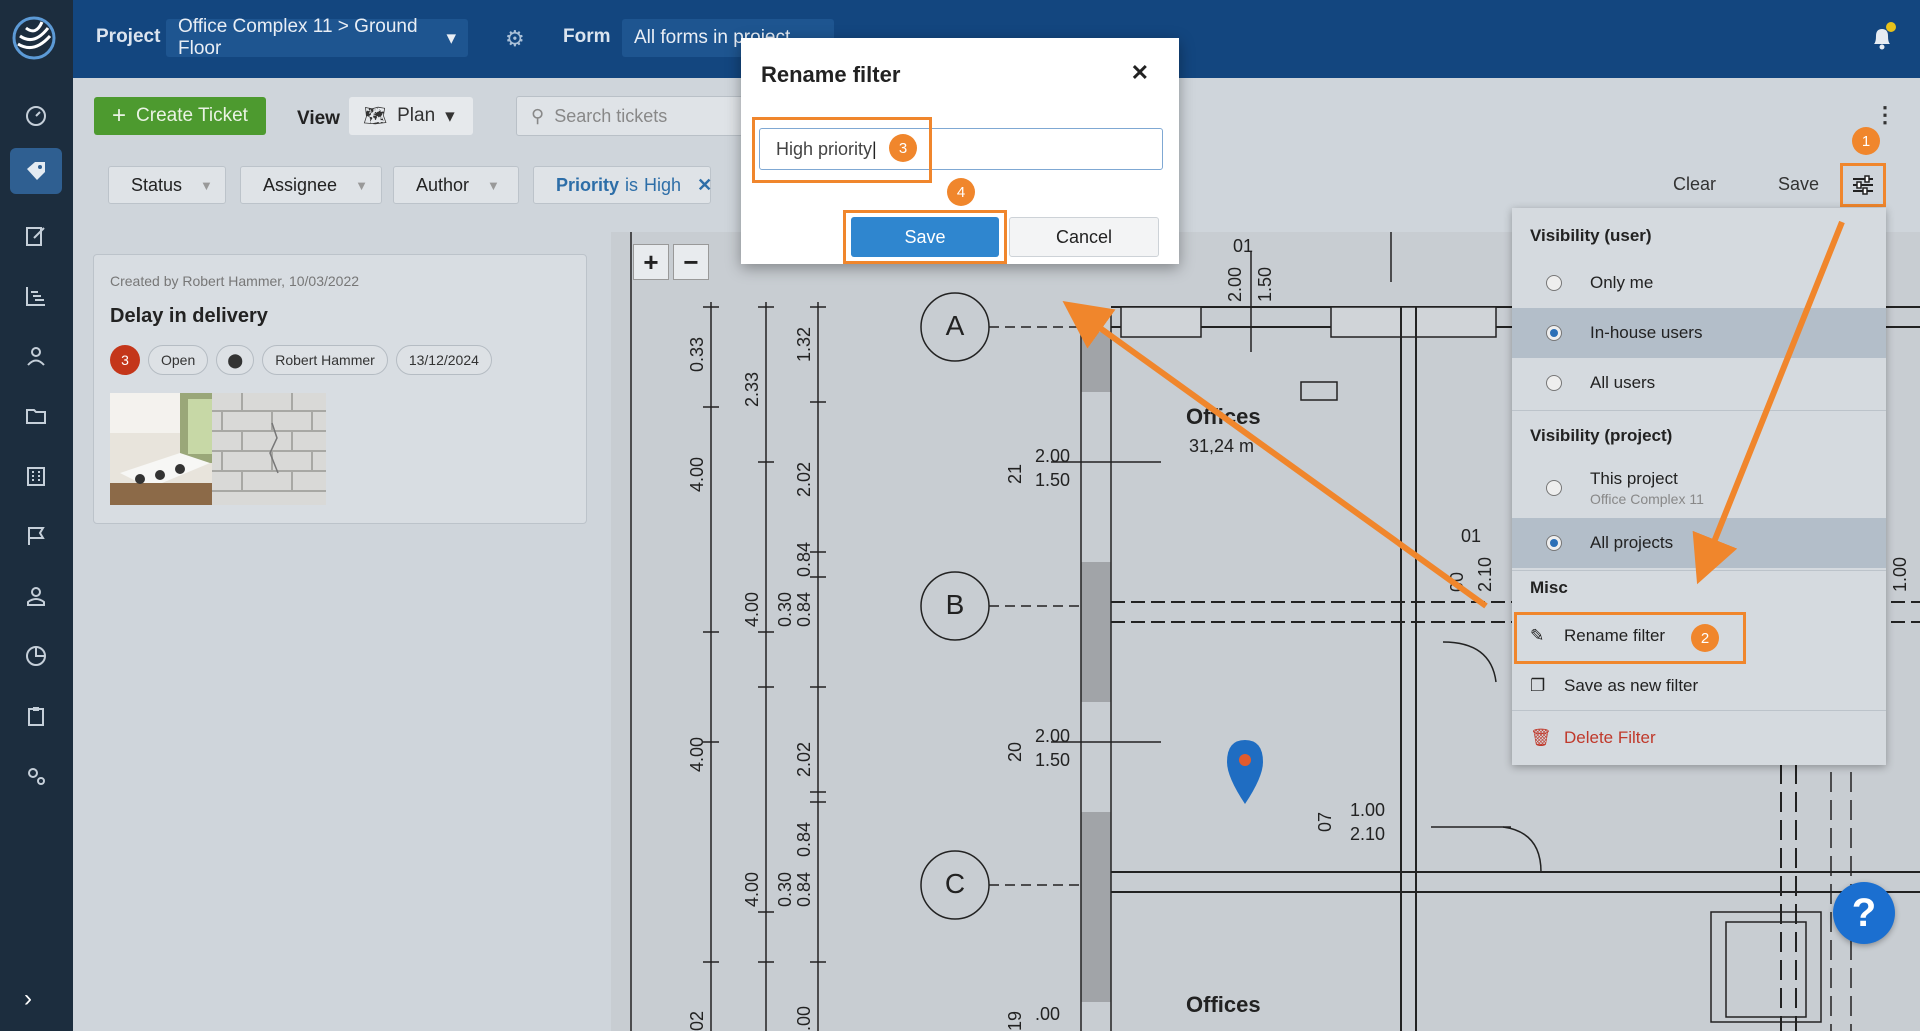  I want to click on grid-label-b: B, so click(955, 604).